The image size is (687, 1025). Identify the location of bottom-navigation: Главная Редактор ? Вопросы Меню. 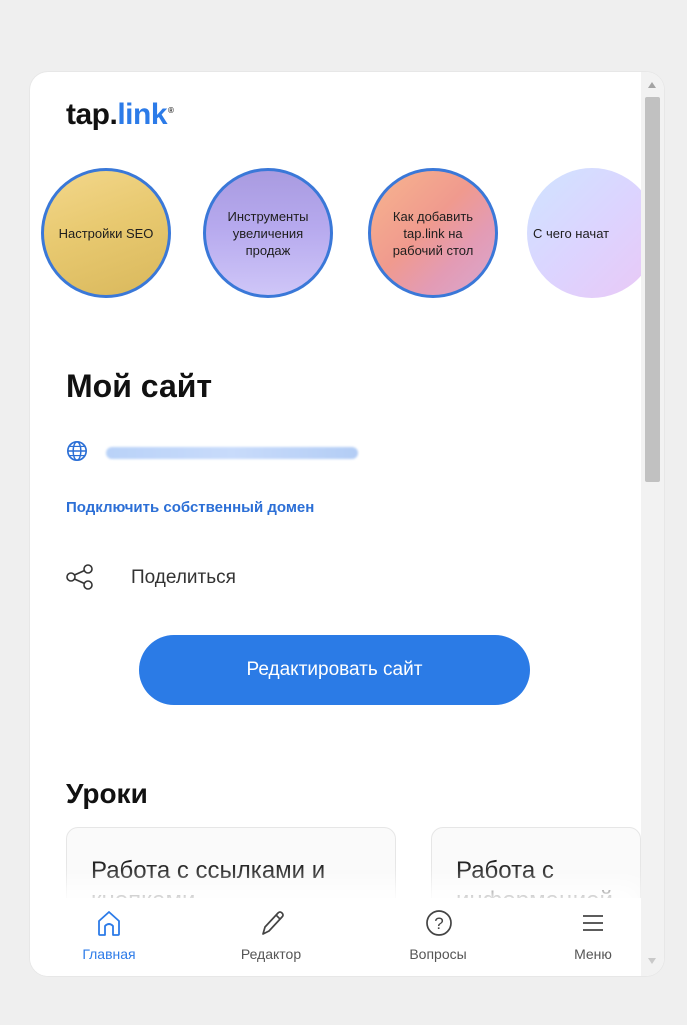
(335, 937).